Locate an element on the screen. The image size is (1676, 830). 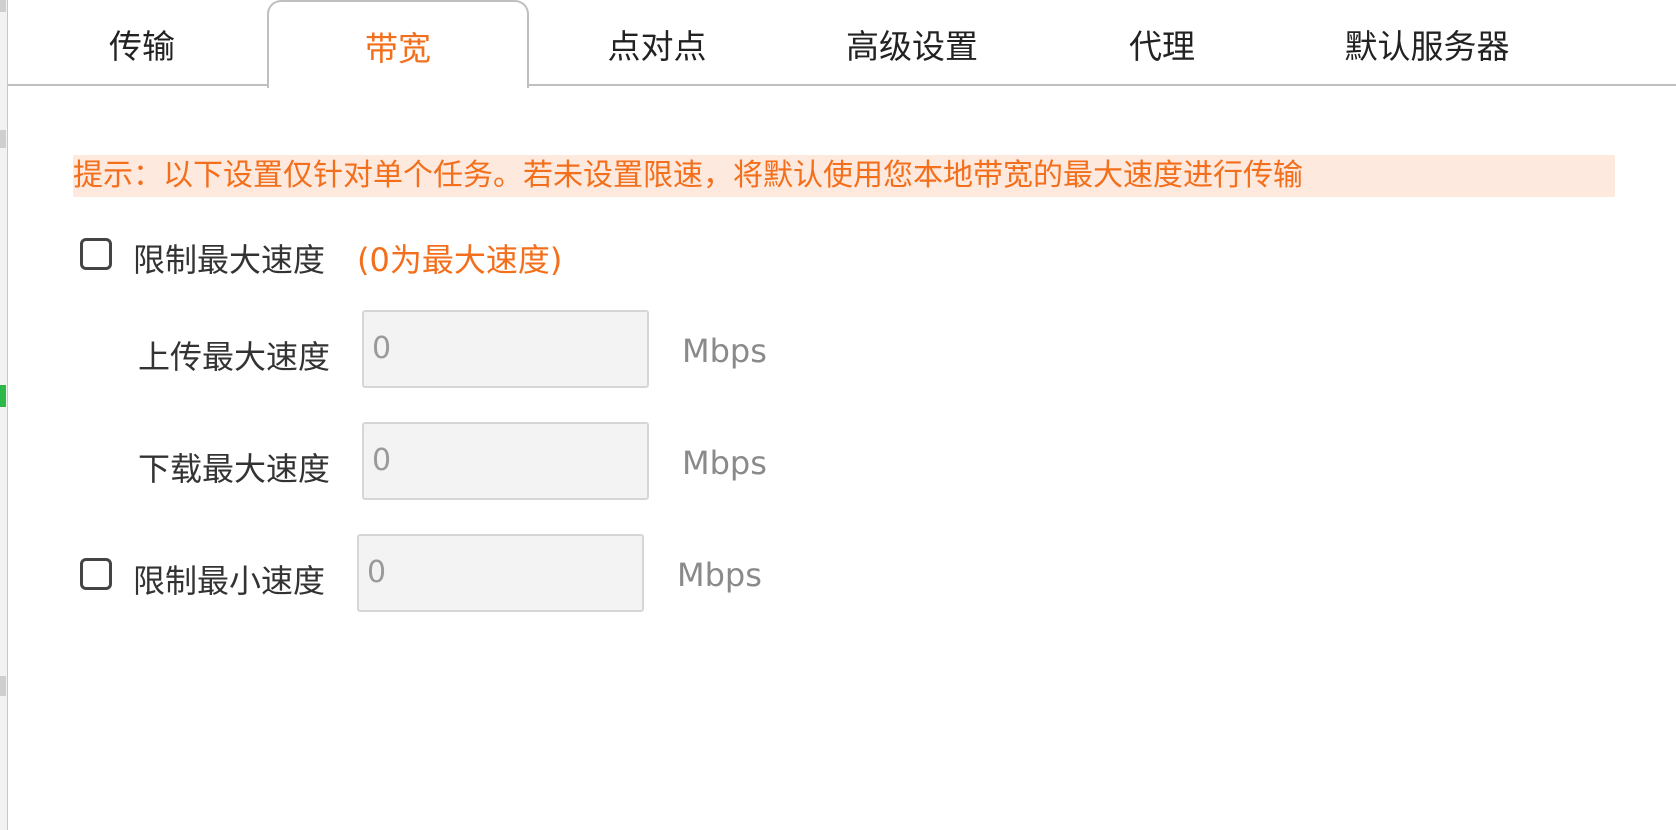
tab-proxy: 代理 is located at coordinates (1162, 43).